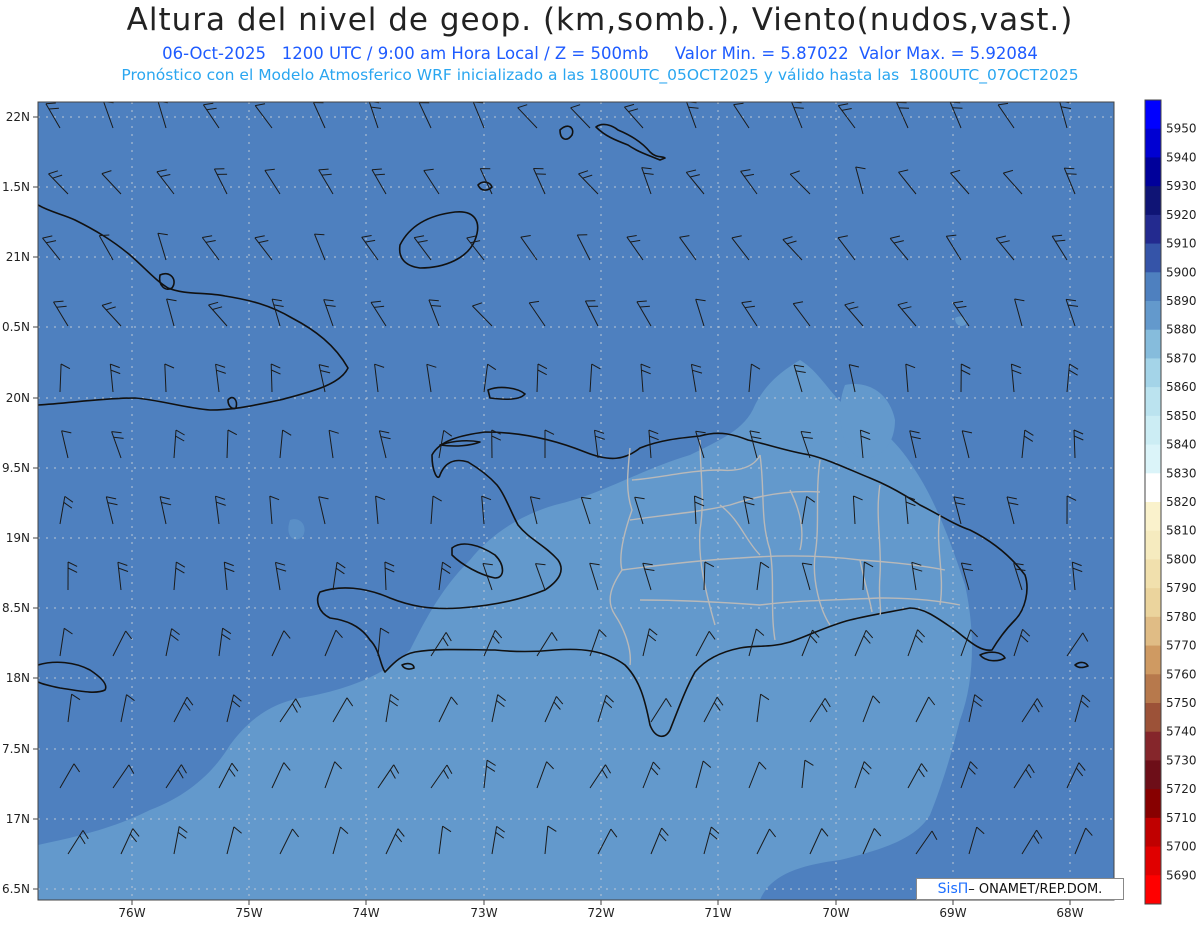 The height and width of the screenshot is (927, 1200). I want to click on lat-tick-label: 7.5N, so click(16, 749).